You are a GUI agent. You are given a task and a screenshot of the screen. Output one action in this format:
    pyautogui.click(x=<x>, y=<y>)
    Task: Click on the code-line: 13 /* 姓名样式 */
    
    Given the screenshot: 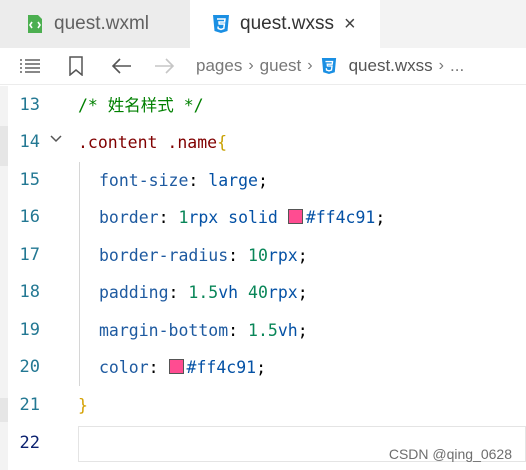 What is the action you would take?
    pyautogui.click(x=263, y=105)
    